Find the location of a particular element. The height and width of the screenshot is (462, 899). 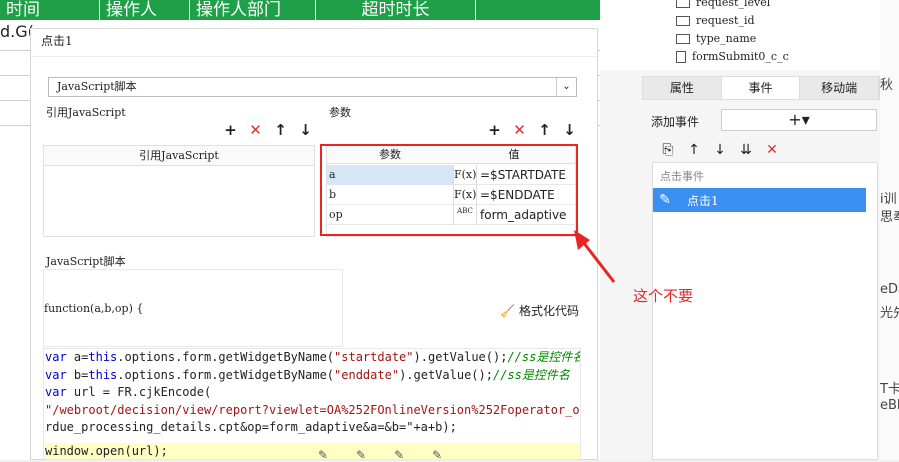

annotation-arrow is located at coordinates (595, 256).